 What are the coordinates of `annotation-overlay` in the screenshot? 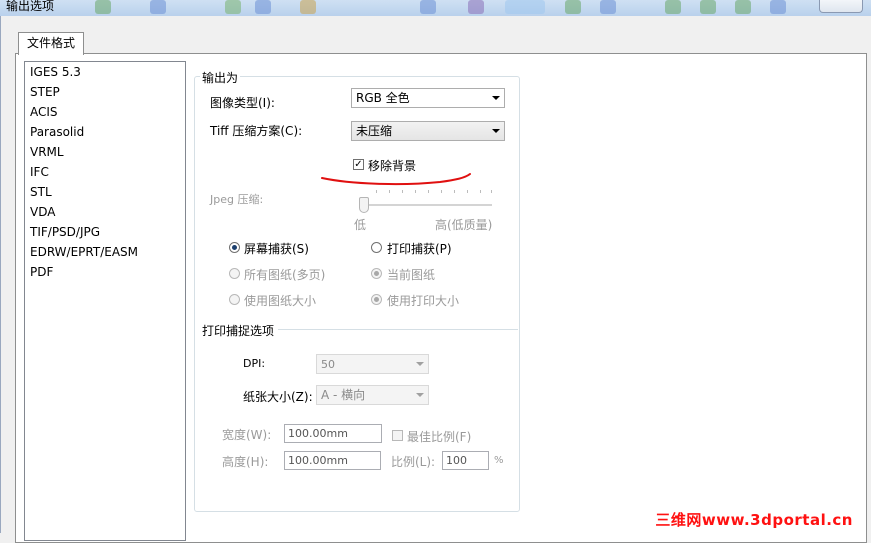 It's located at (396, 179).